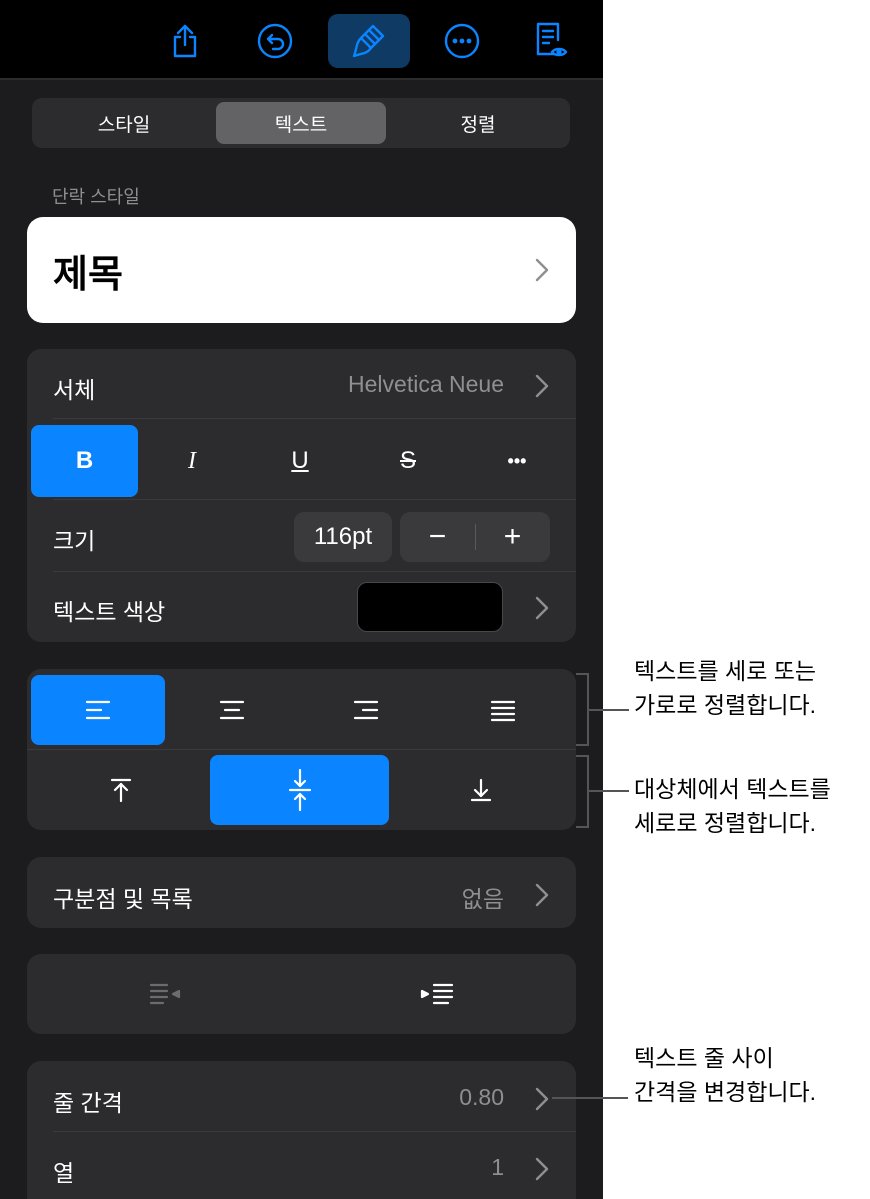 The image size is (870, 1199). Describe the element at coordinates (96, 197) in the screenshot. I see `paragraph-style-label: 단락 스타일` at that location.